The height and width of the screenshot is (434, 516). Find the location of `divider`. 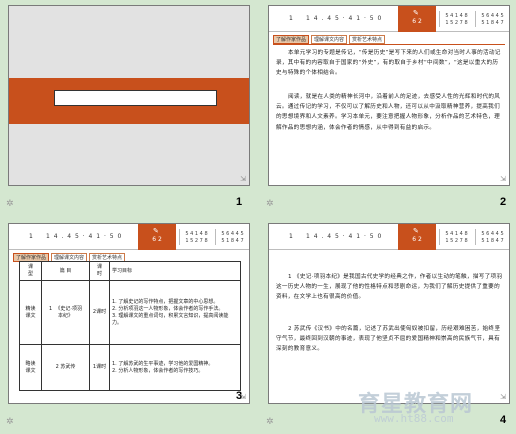

divider is located at coordinates (389, 44).